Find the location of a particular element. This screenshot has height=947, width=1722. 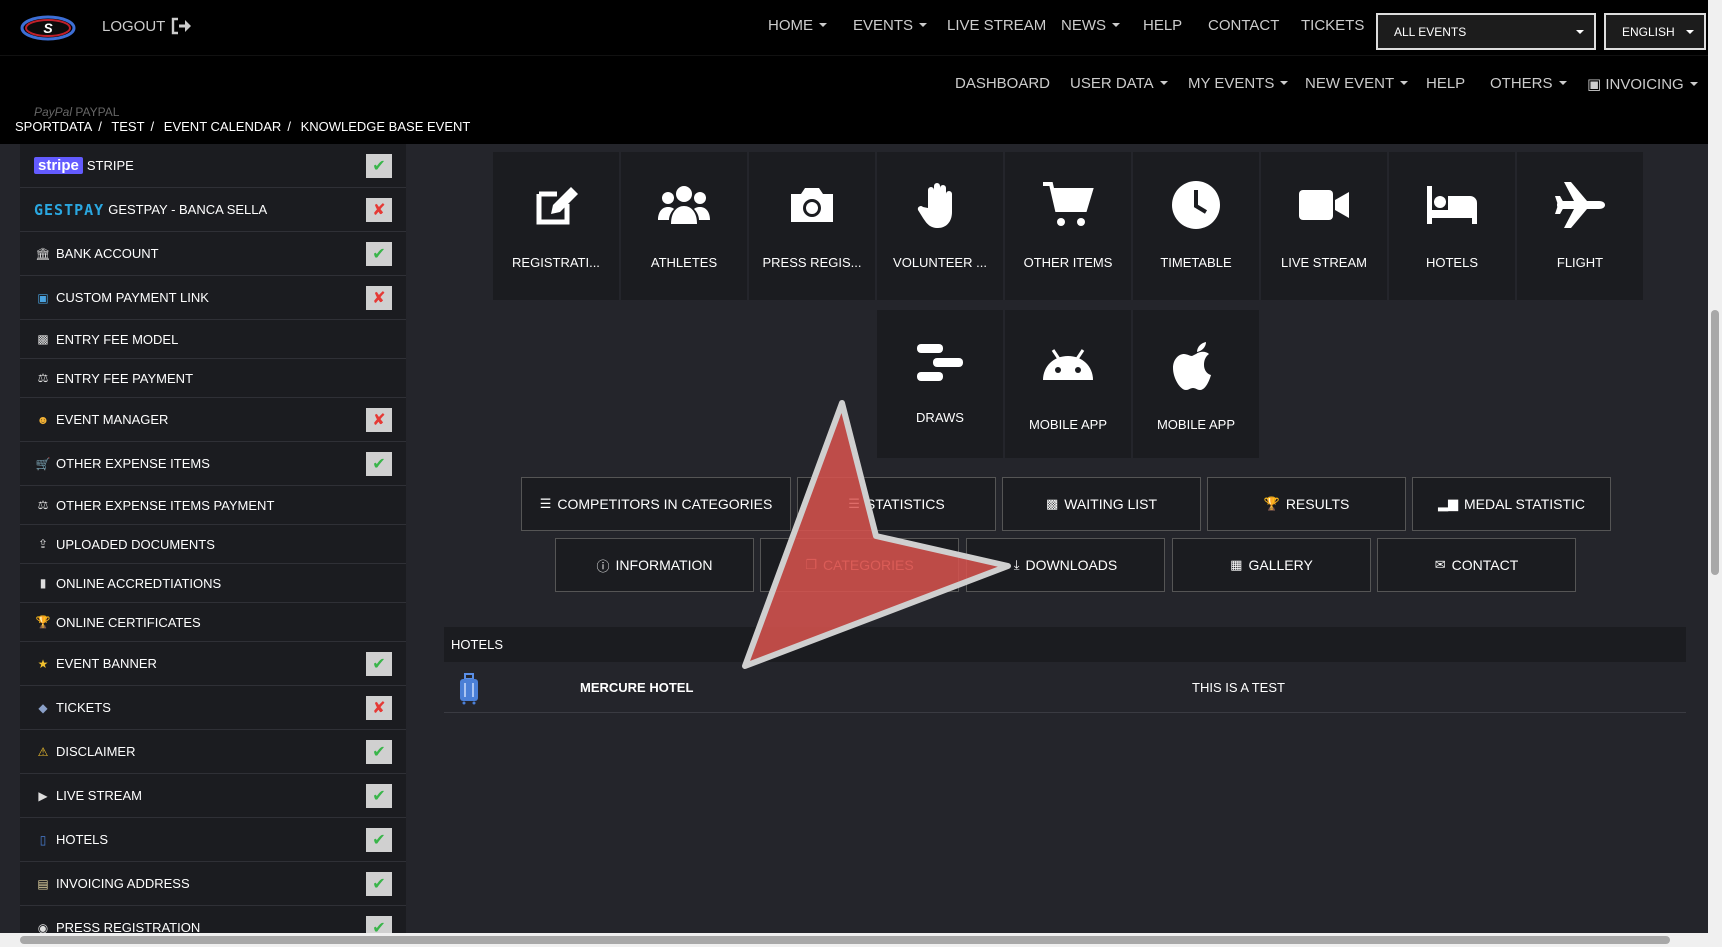

tile-hotels: HOTELS is located at coordinates (1452, 226).